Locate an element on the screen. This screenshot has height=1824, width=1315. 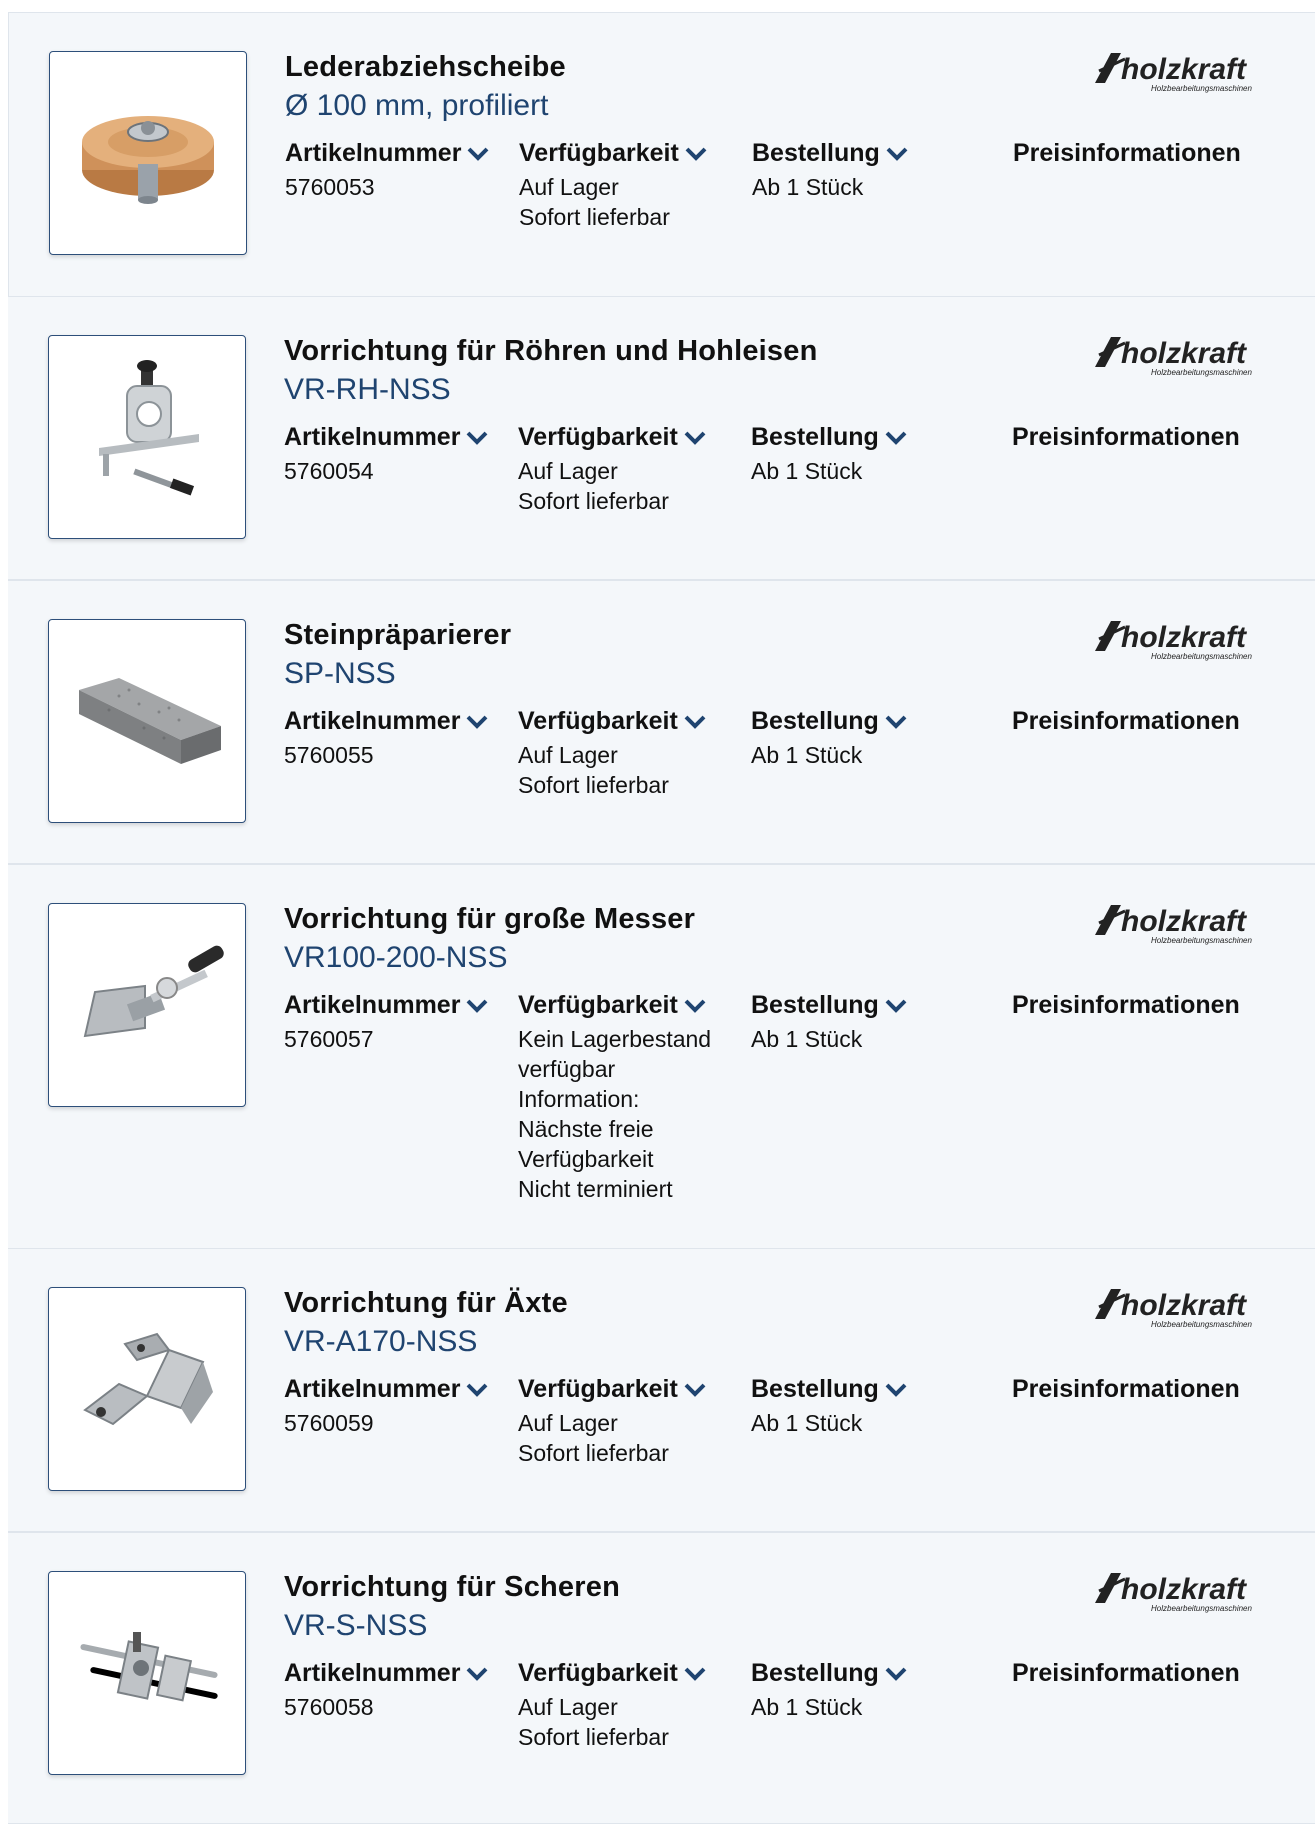
product-title: Vorrichtung für Röhren und Hohleisen is located at coordinates (551, 351).